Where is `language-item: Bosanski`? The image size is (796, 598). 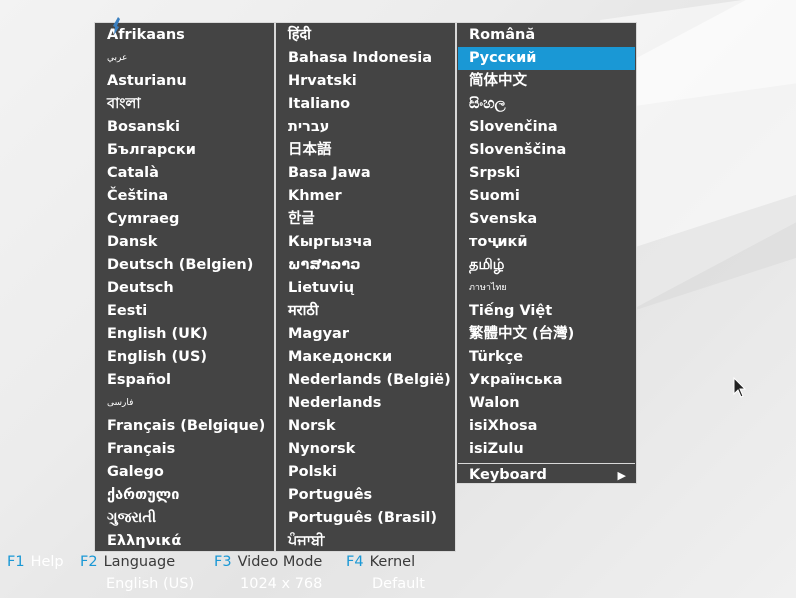
language-item: Bosanski is located at coordinates (184, 127).